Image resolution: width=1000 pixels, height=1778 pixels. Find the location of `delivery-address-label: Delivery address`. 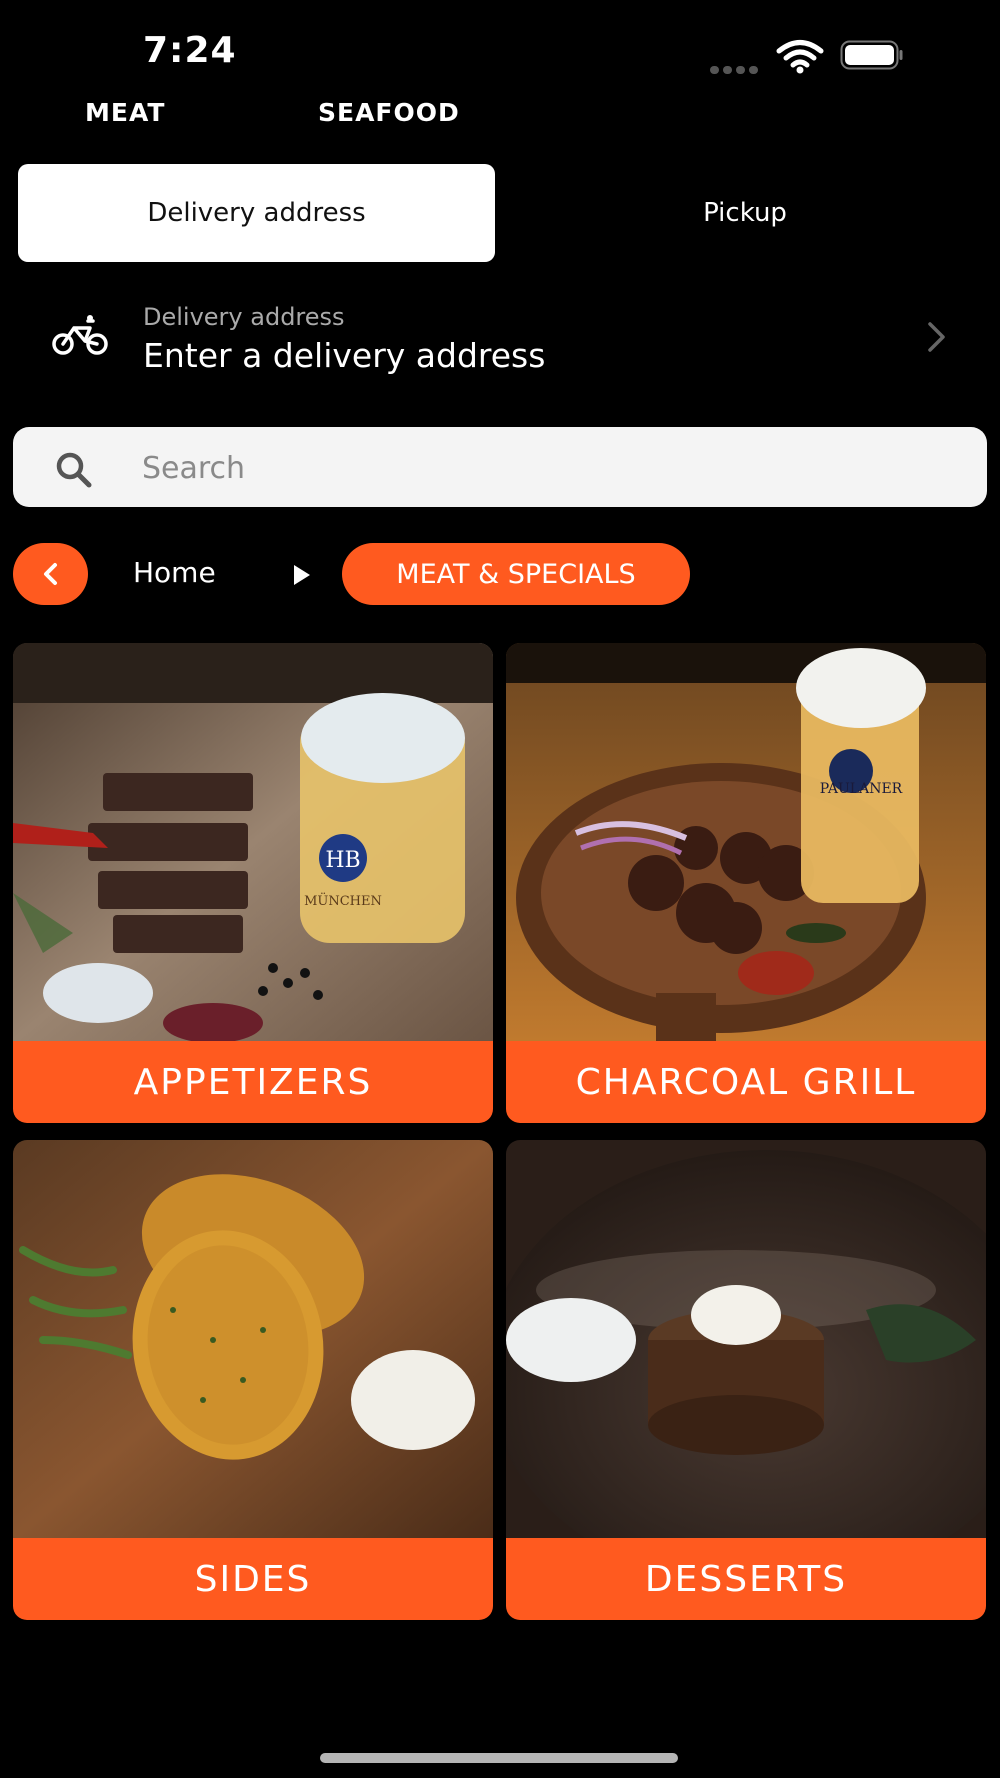

delivery-address-label: Delivery address is located at coordinates (244, 317).